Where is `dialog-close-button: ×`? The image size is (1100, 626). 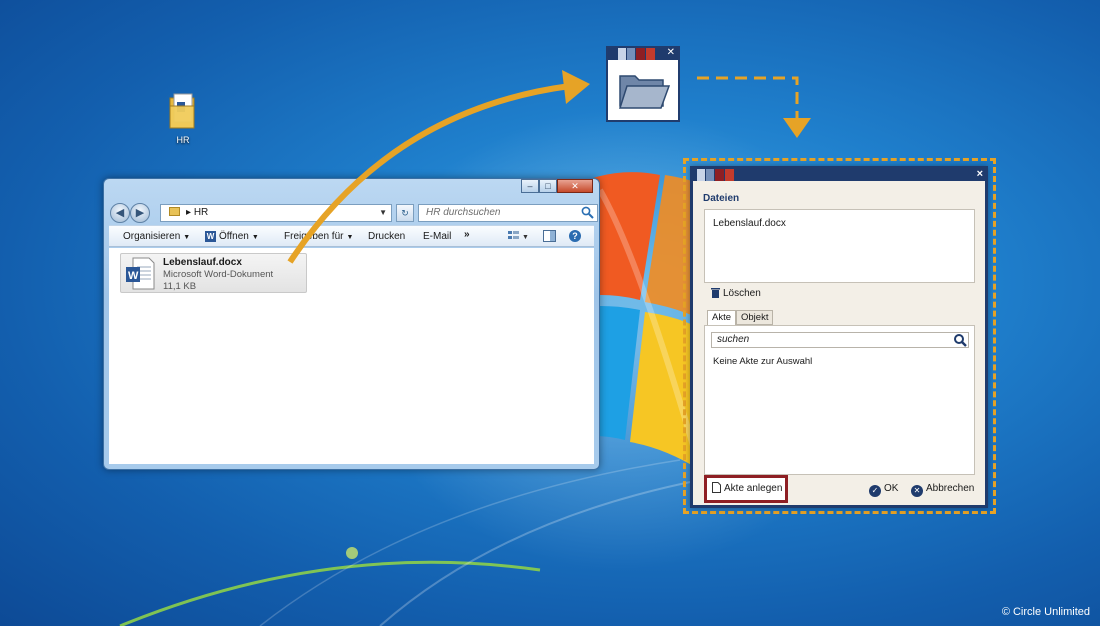 dialog-close-button: × is located at coordinates (980, 174).